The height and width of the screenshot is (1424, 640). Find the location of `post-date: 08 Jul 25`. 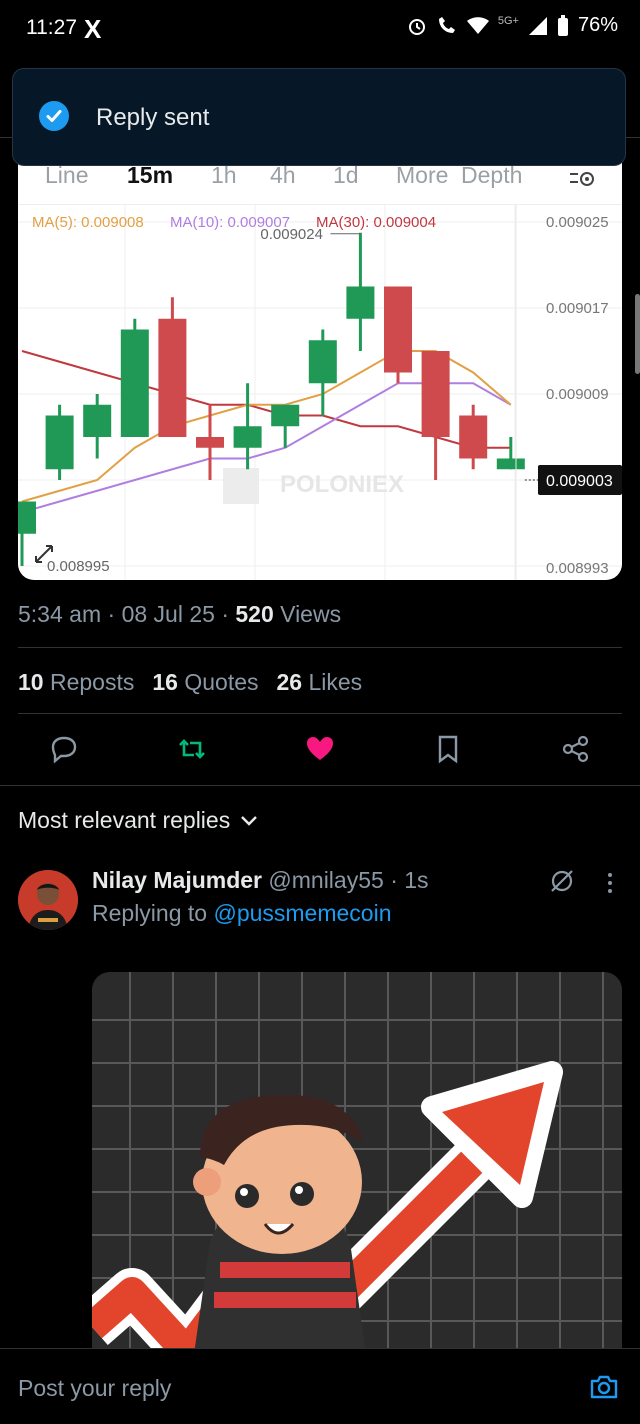

post-date: 08 Jul 25 is located at coordinates (168, 614).